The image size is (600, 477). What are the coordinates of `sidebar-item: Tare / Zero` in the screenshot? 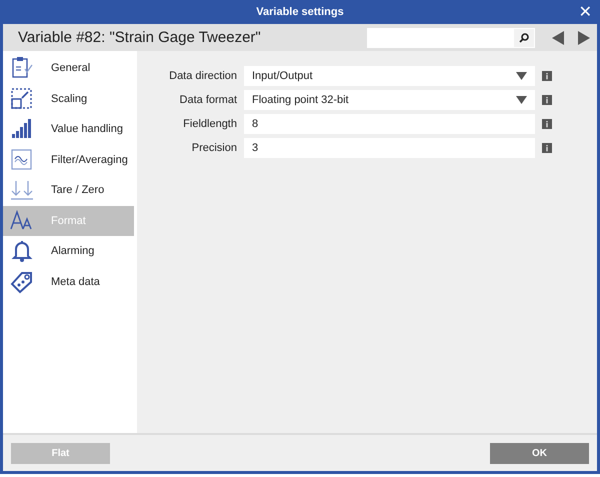 It's located at (68, 190).